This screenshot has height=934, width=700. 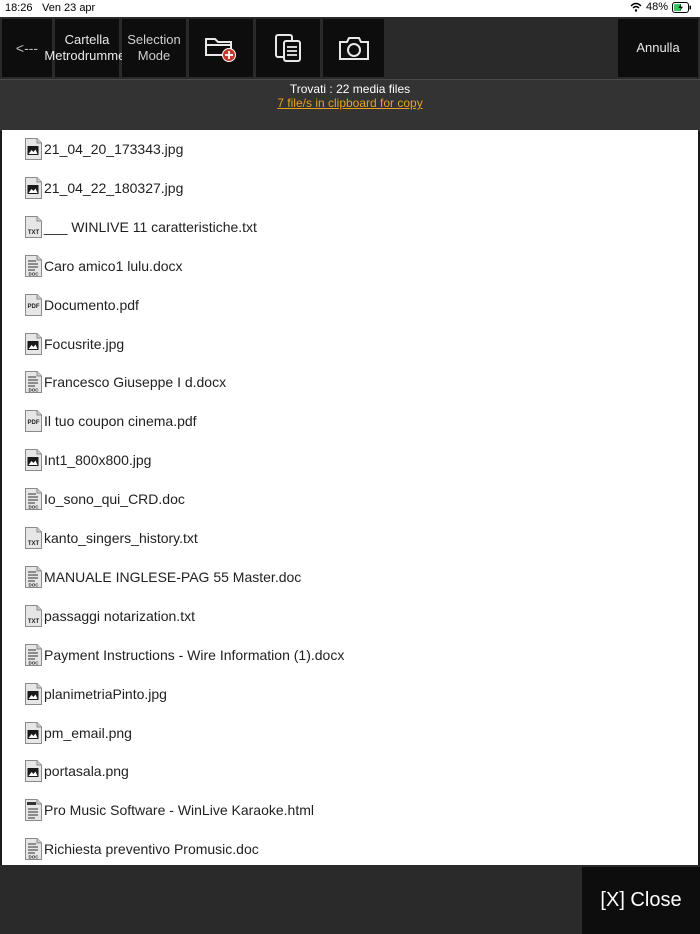 What do you see at coordinates (350, 305) in the screenshot?
I see `file-row: PDF Documento.pdf` at bounding box center [350, 305].